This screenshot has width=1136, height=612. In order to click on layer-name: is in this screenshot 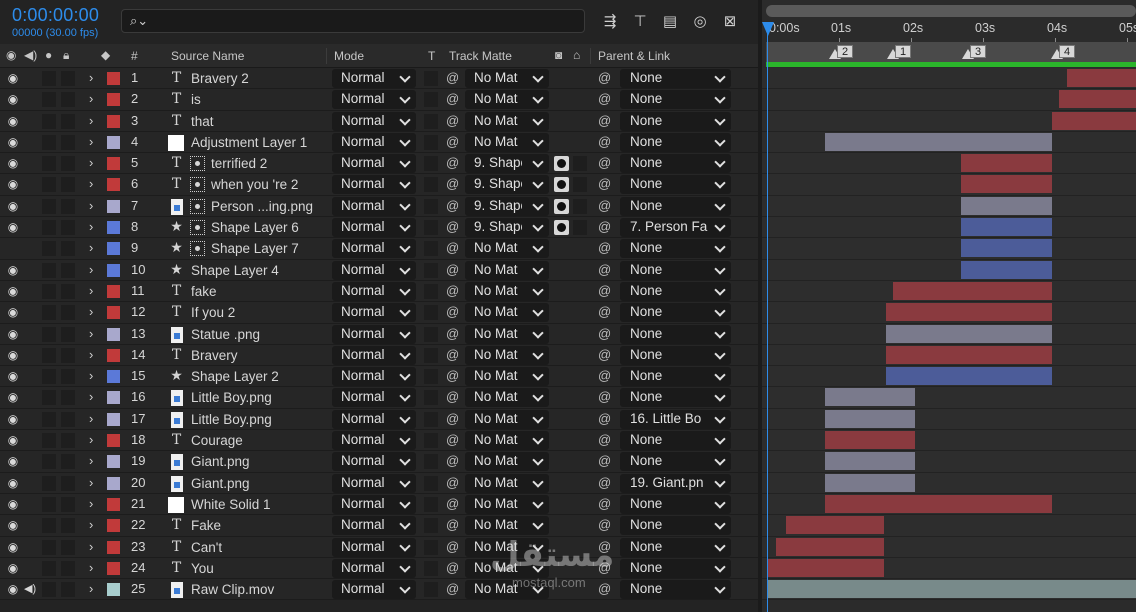, I will do `click(196, 99)`.